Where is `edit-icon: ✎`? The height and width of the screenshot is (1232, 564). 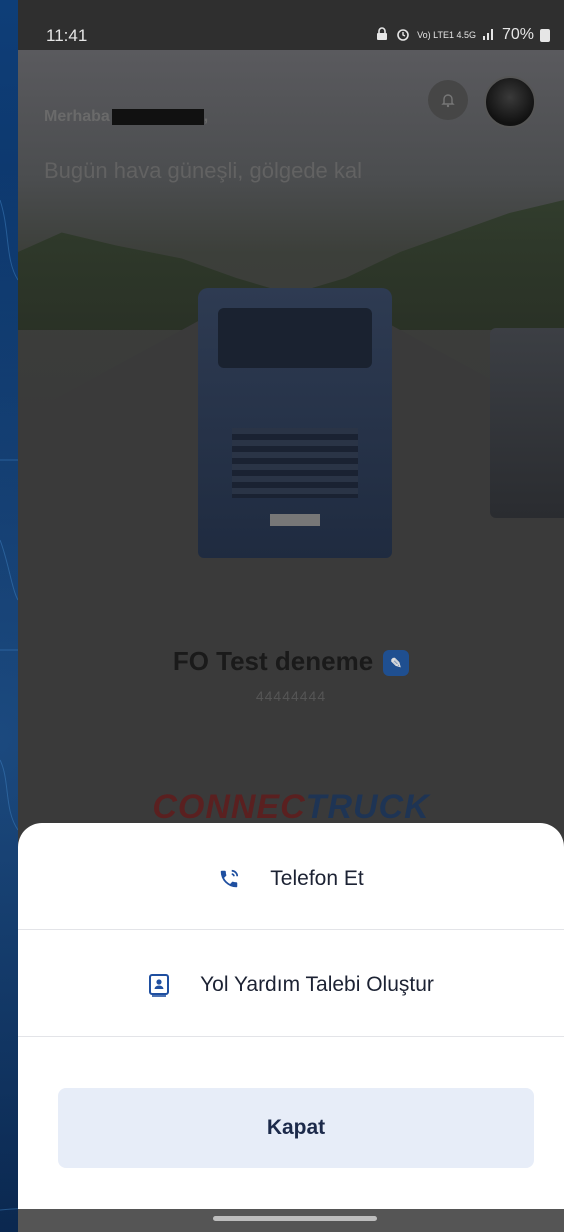
edit-icon: ✎ is located at coordinates (396, 663).